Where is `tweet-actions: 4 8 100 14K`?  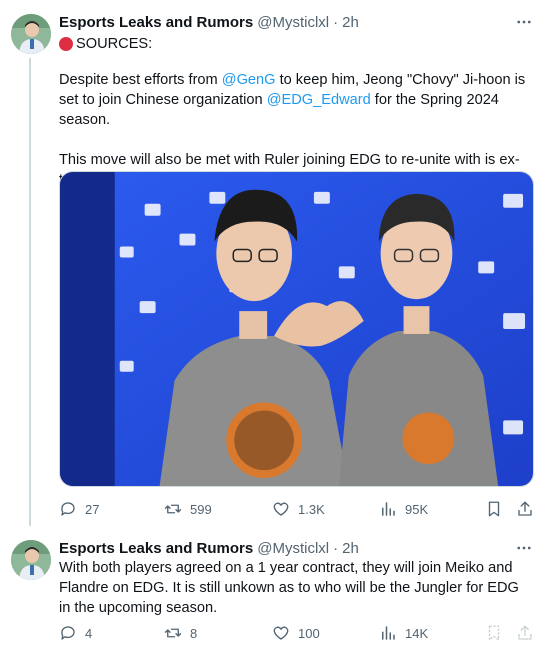
tweet-actions: 4 8 100 14K is located at coordinates (297, 633).